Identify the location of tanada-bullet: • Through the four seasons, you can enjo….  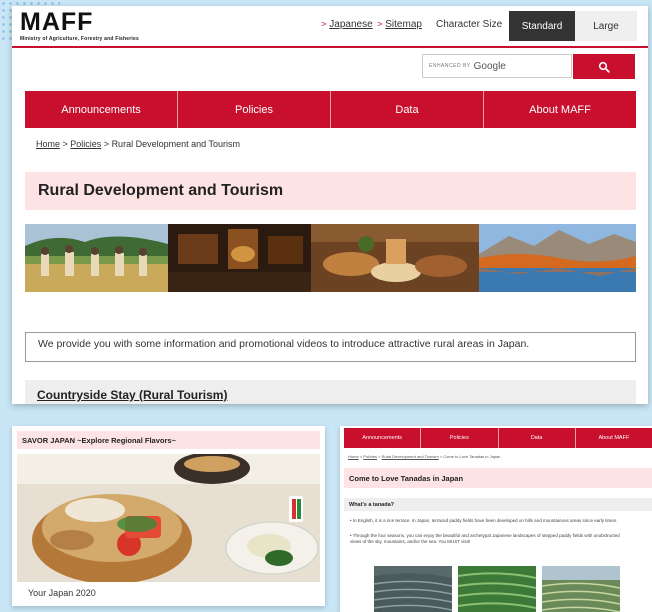
(485, 538).